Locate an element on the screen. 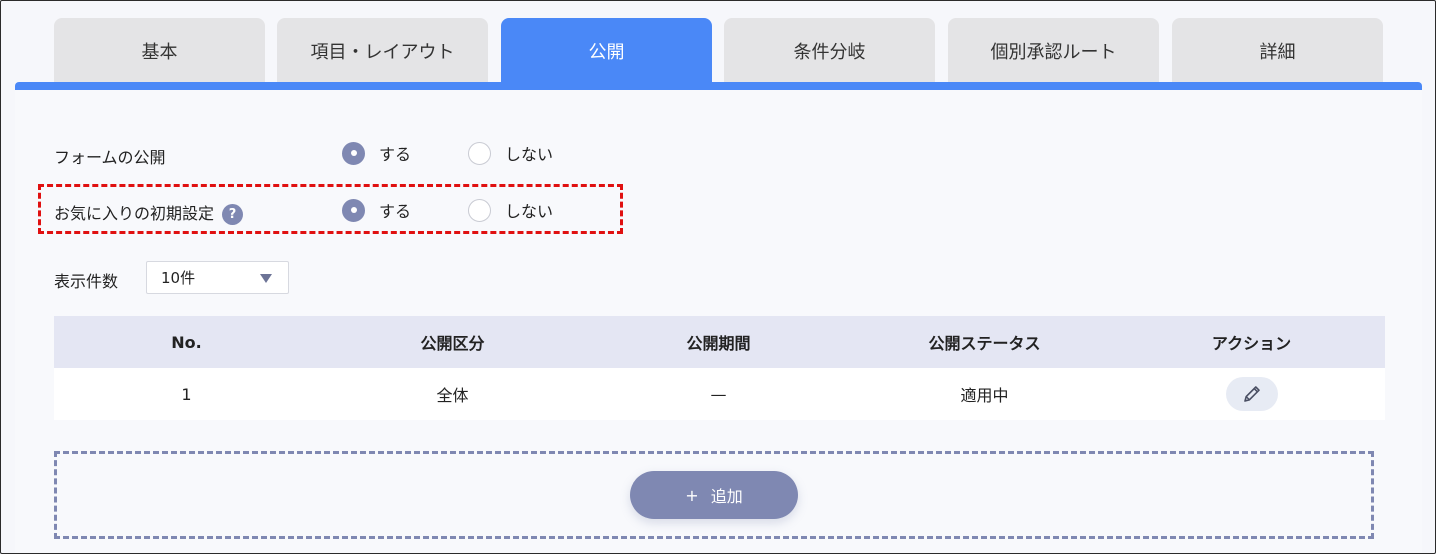  favorite-default-no-radio: しない is located at coordinates (510, 210).